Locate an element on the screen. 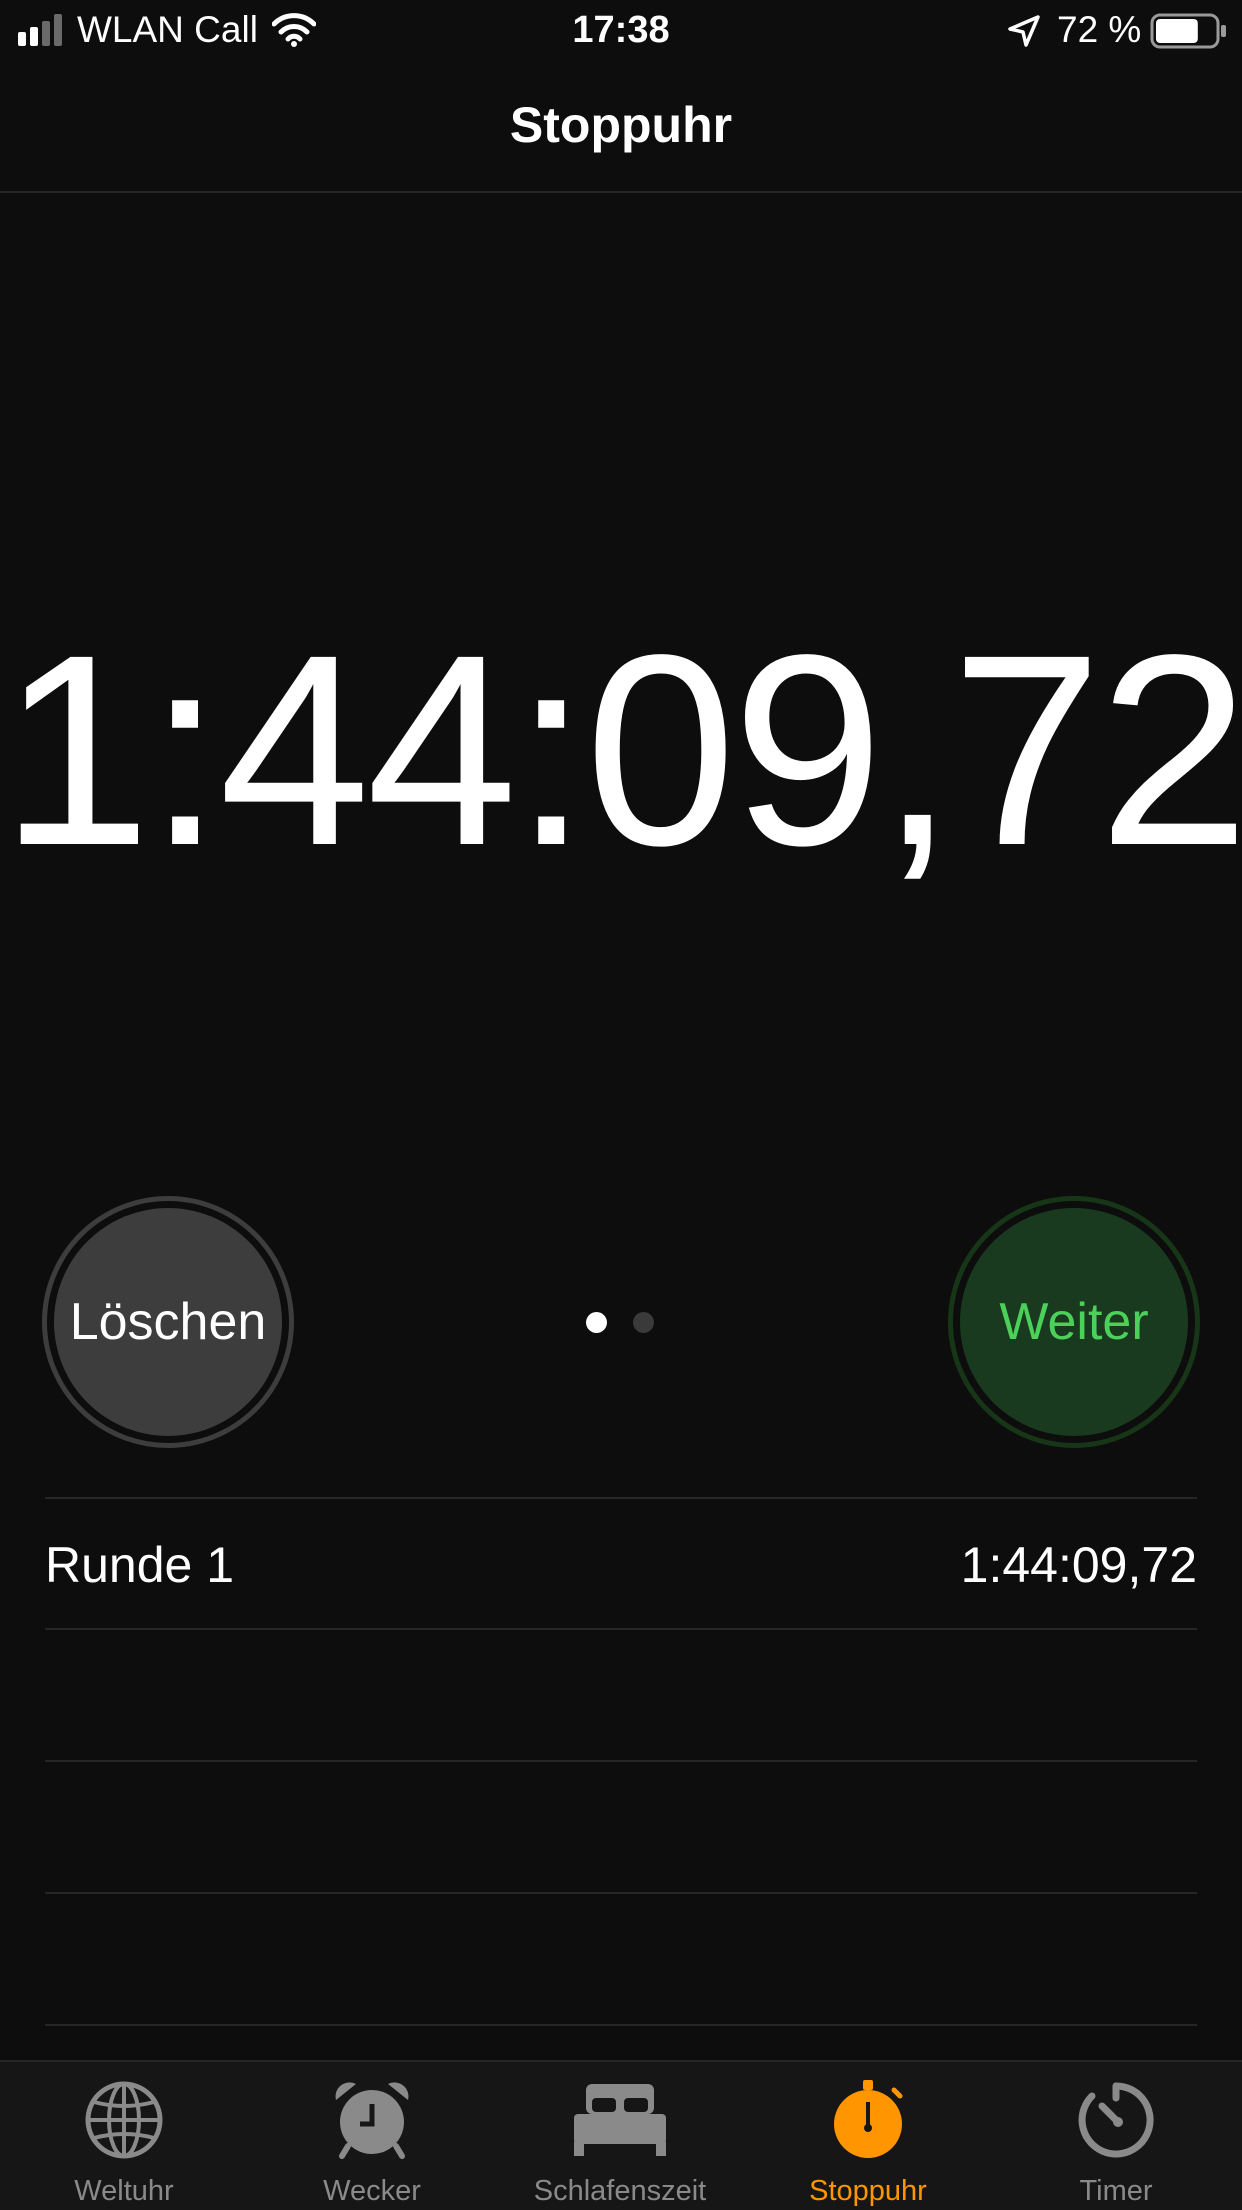 Image resolution: width=1242 pixels, height=2210 pixels. page-indicator is located at coordinates (620, 1323).